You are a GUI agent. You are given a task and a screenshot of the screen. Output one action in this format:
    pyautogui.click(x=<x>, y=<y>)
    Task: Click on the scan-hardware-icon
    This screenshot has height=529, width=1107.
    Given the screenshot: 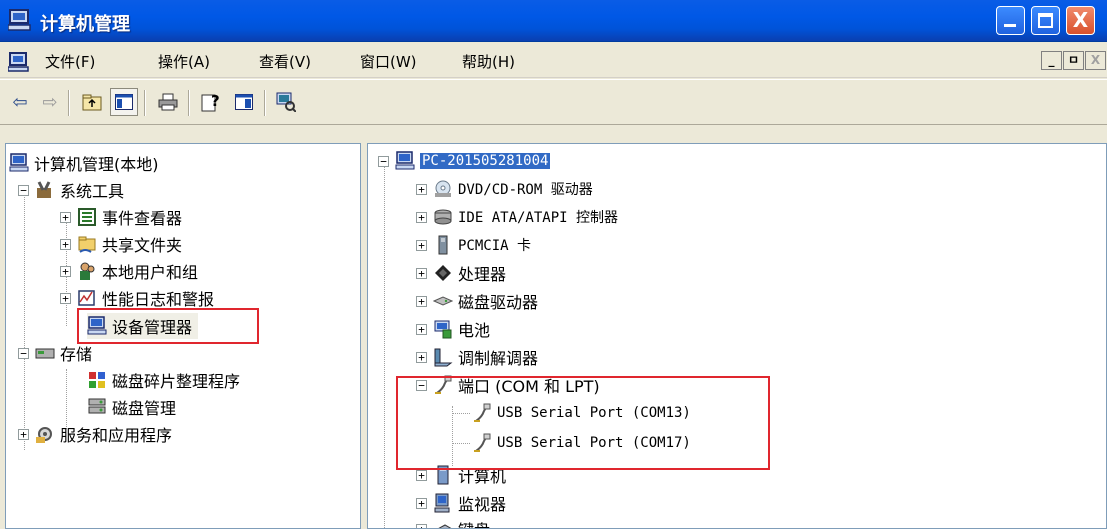 What is the action you would take?
    pyautogui.click(x=286, y=102)
    